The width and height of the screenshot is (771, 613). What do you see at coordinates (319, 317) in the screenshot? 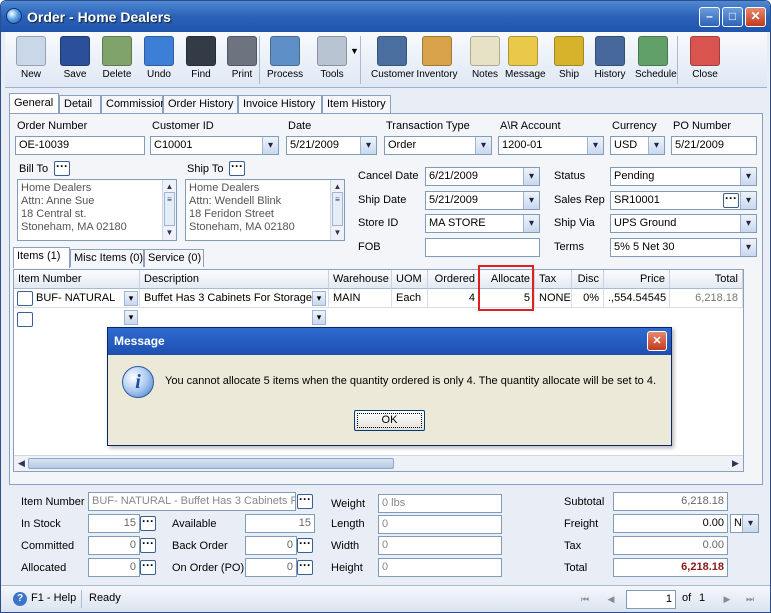
I see `new-row-description-dropdown-icon: ▾` at bounding box center [319, 317].